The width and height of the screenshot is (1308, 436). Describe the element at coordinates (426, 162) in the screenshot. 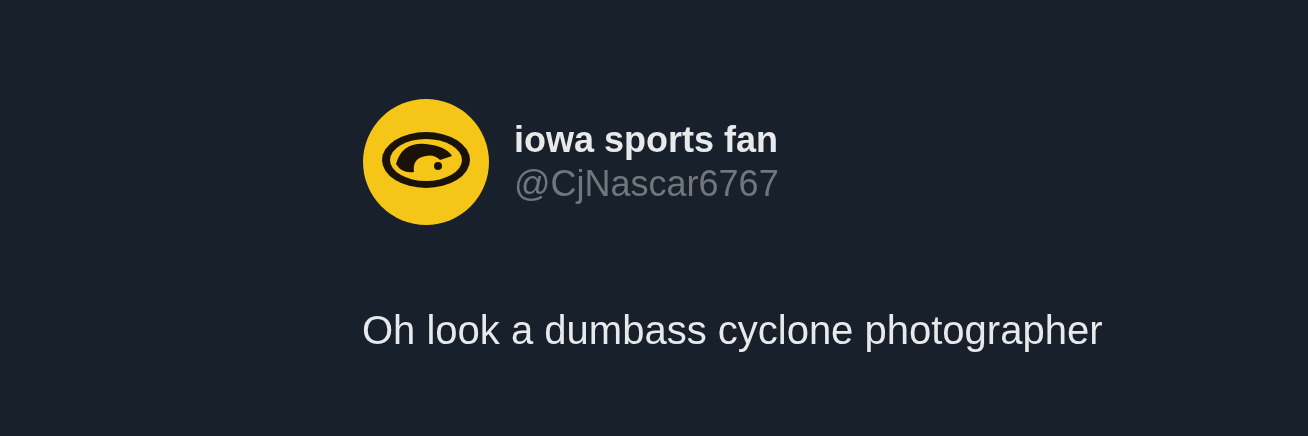

I see `avatar-logo-icon` at that location.